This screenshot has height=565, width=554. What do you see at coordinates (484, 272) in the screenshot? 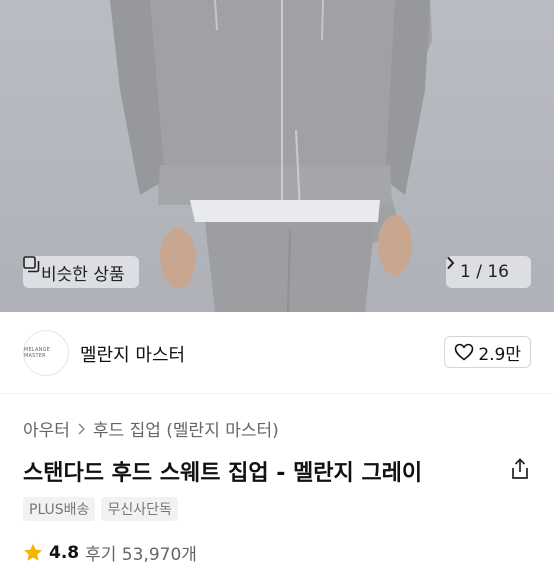
I see `pager-counter: 1 / 16` at bounding box center [484, 272].